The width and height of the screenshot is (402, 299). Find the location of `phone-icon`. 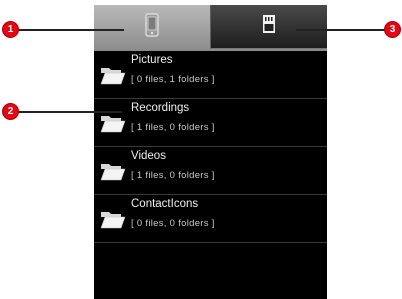

phone-icon is located at coordinates (152, 27).